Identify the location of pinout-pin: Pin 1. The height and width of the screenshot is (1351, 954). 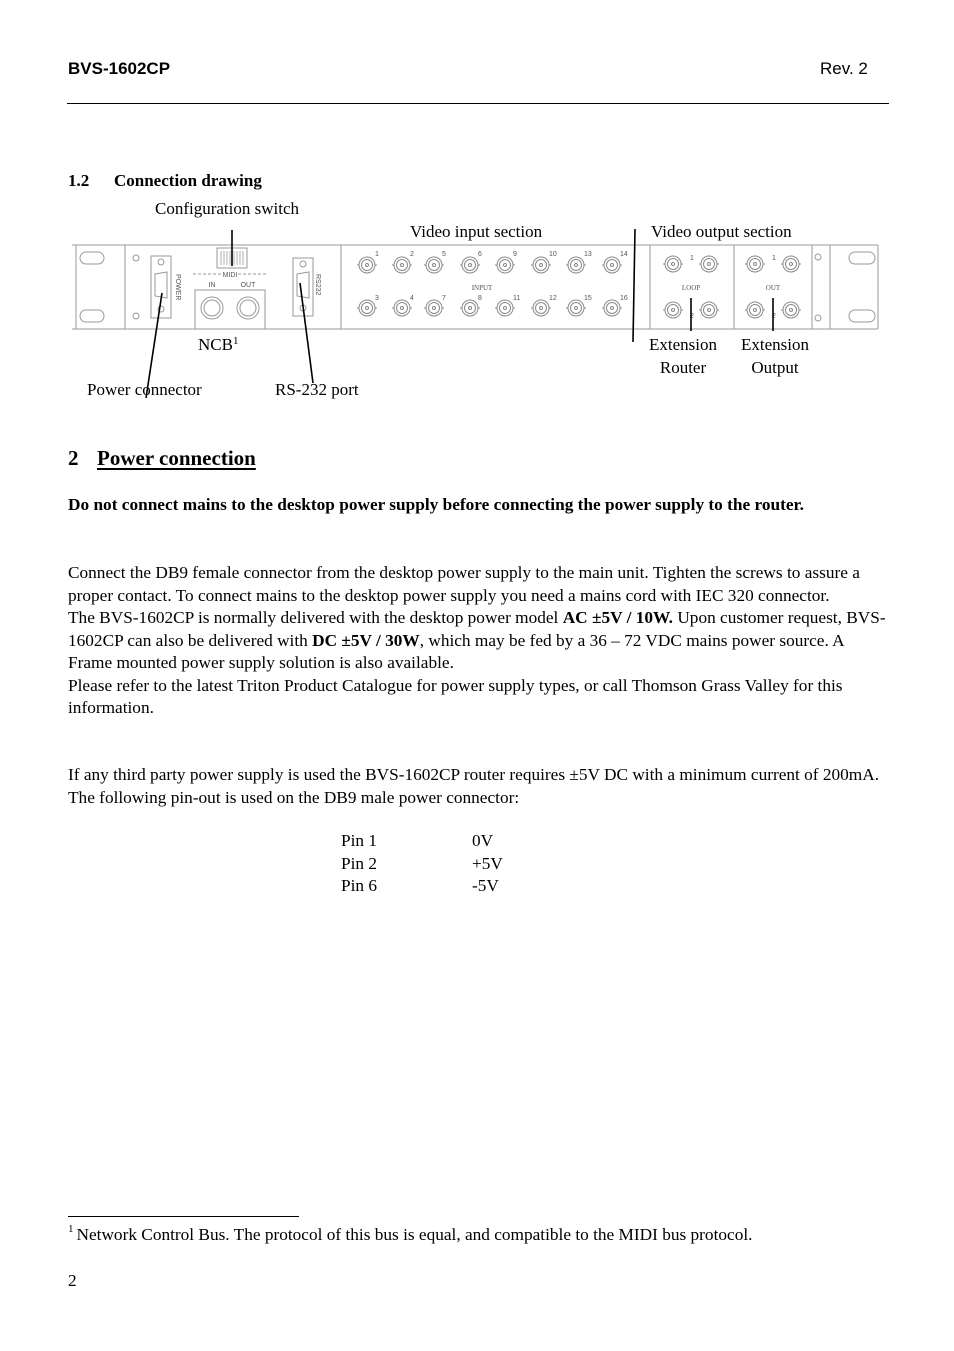
(359, 840).